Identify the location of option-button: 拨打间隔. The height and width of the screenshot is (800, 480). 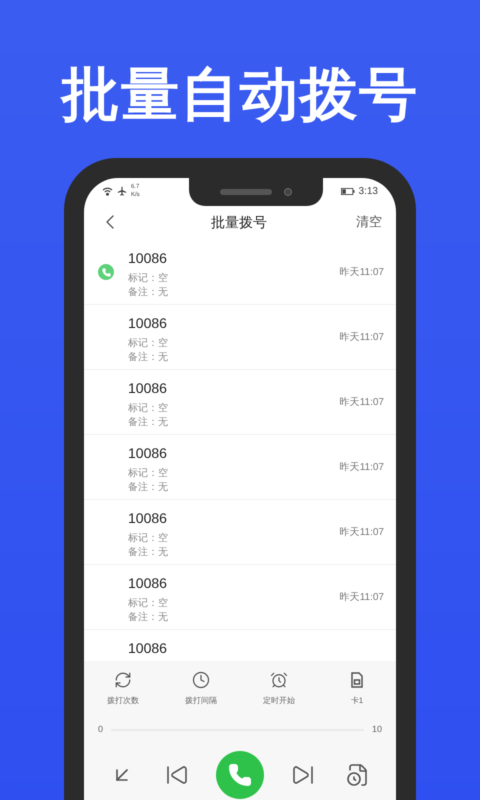
(201, 689).